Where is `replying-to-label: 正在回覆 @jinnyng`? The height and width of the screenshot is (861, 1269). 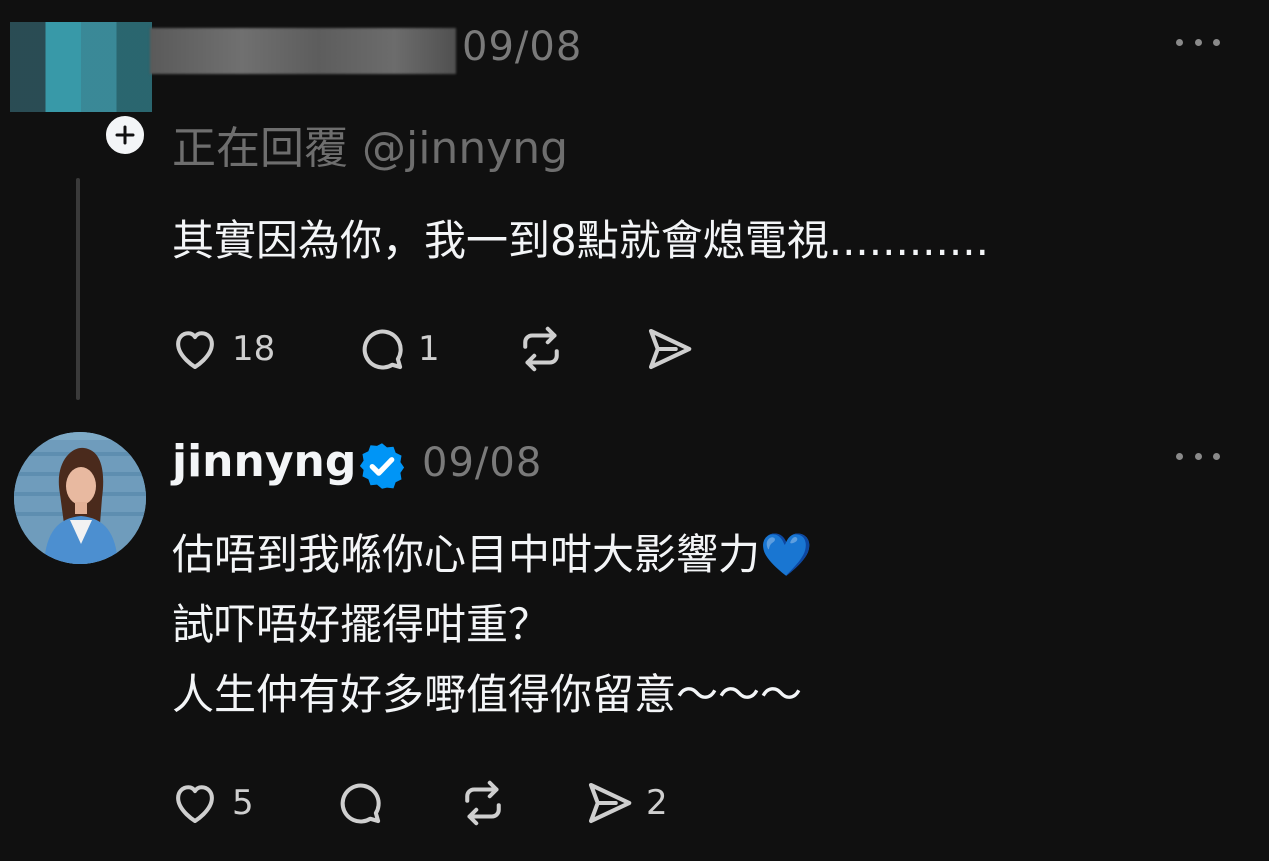
replying-to-label: 正在回覆 @jinnyng is located at coordinates (370, 144).